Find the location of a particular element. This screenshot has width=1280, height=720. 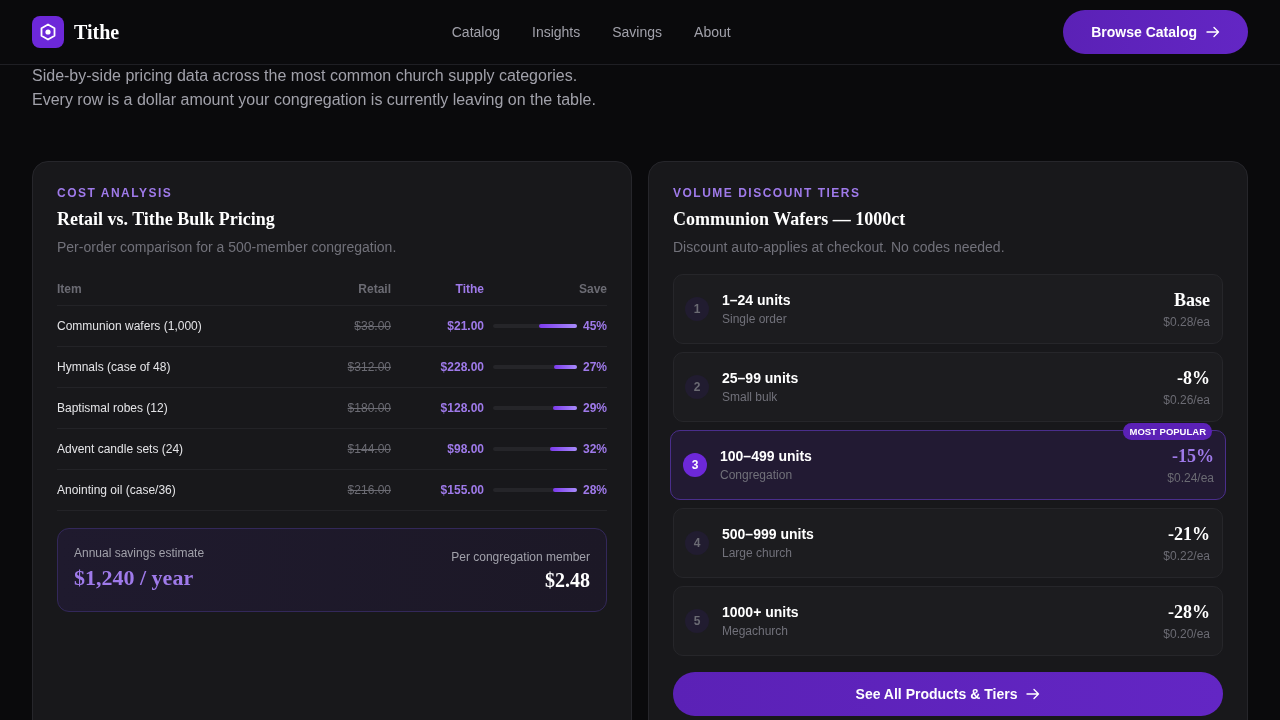

tier-range: 1–24 units is located at coordinates (757, 300).